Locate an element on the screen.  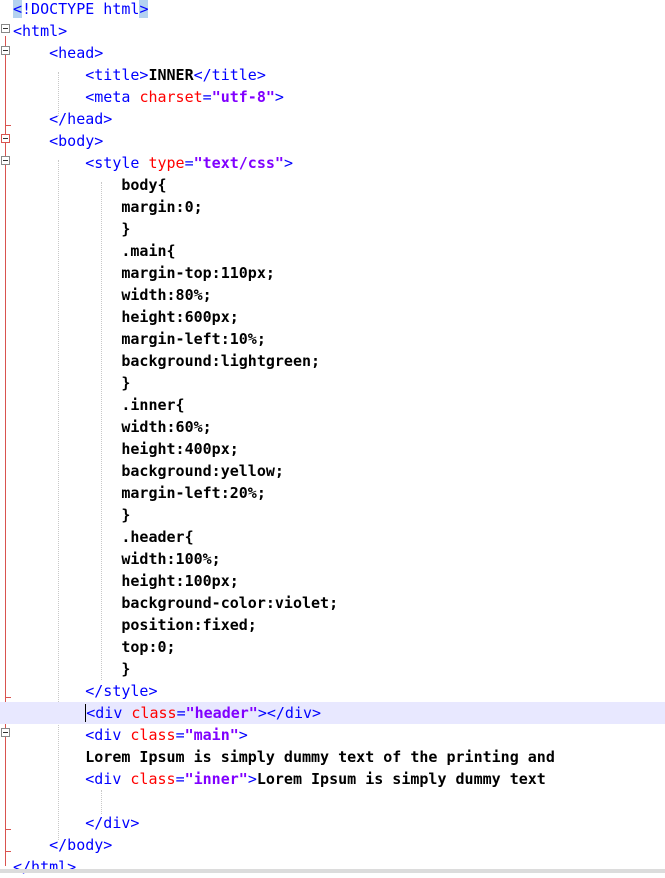
code-token: "text/css" is located at coordinates (238, 163).